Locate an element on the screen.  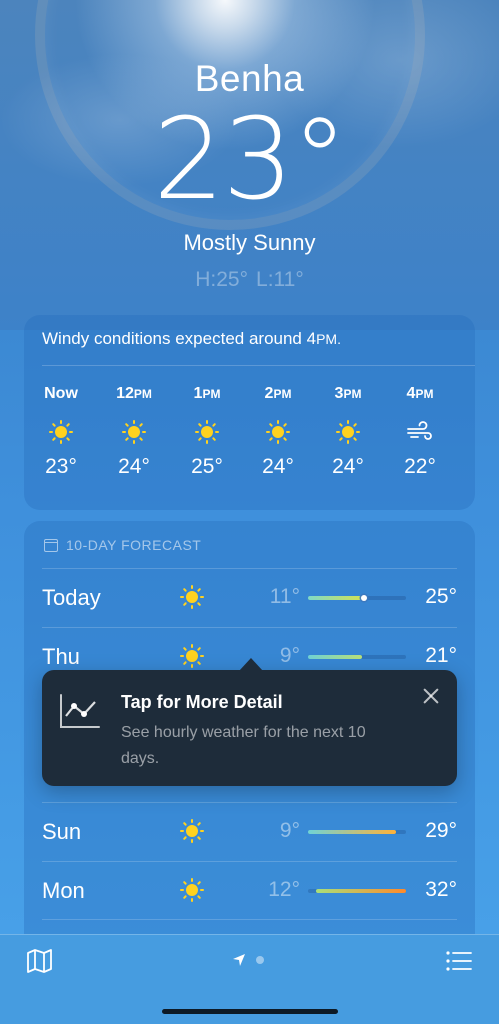
hour-temp: 22° is located at coordinates (420, 466).